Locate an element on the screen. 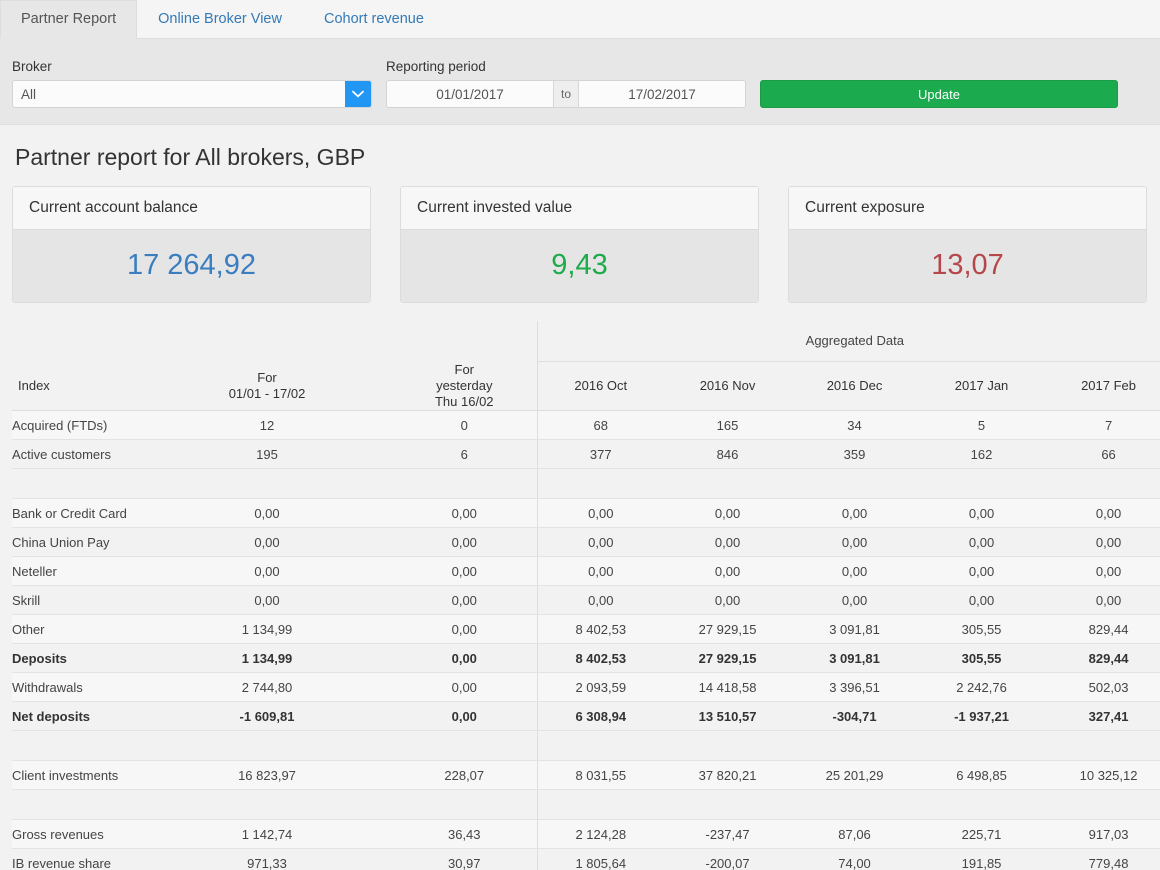 The height and width of the screenshot is (870, 1160). col-header-dec2016: 2016 Dec is located at coordinates (855, 386).